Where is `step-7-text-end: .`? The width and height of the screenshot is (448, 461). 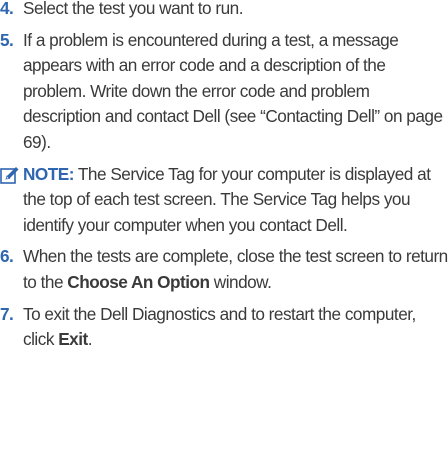 step-7-text-end: . is located at coordinates (90, 339).